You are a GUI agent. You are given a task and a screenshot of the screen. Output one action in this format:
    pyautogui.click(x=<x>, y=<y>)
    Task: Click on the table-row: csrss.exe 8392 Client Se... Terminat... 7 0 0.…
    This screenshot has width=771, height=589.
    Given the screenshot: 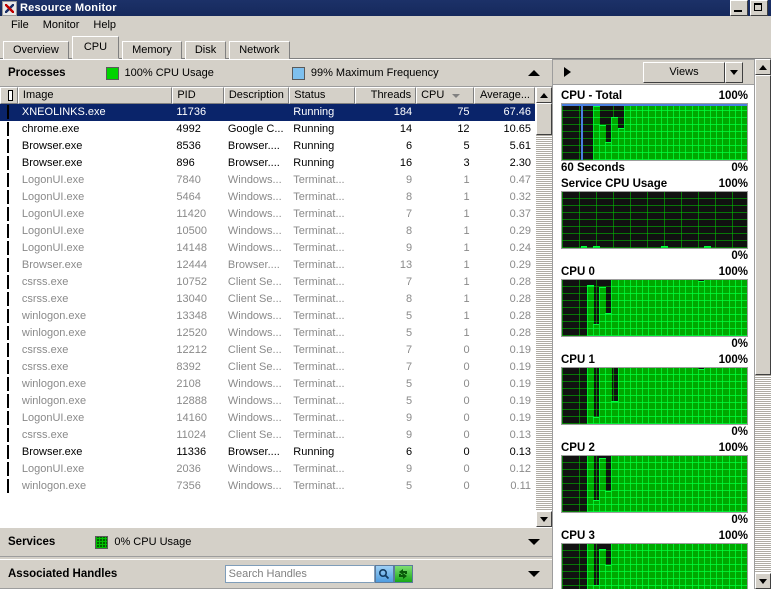 What is the action you would take?
    pyautogui.click(x=267, y=367)
    